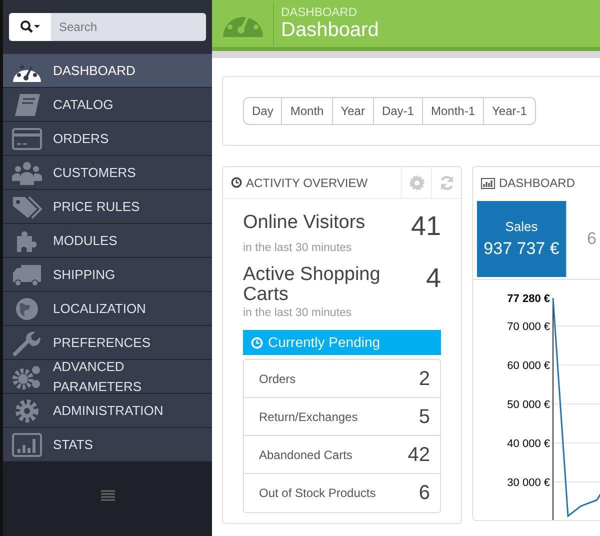  Describe the element at coordinates (319, 13) in the screenshot. I see `breadcrumb: DASHBOARD` at that location.